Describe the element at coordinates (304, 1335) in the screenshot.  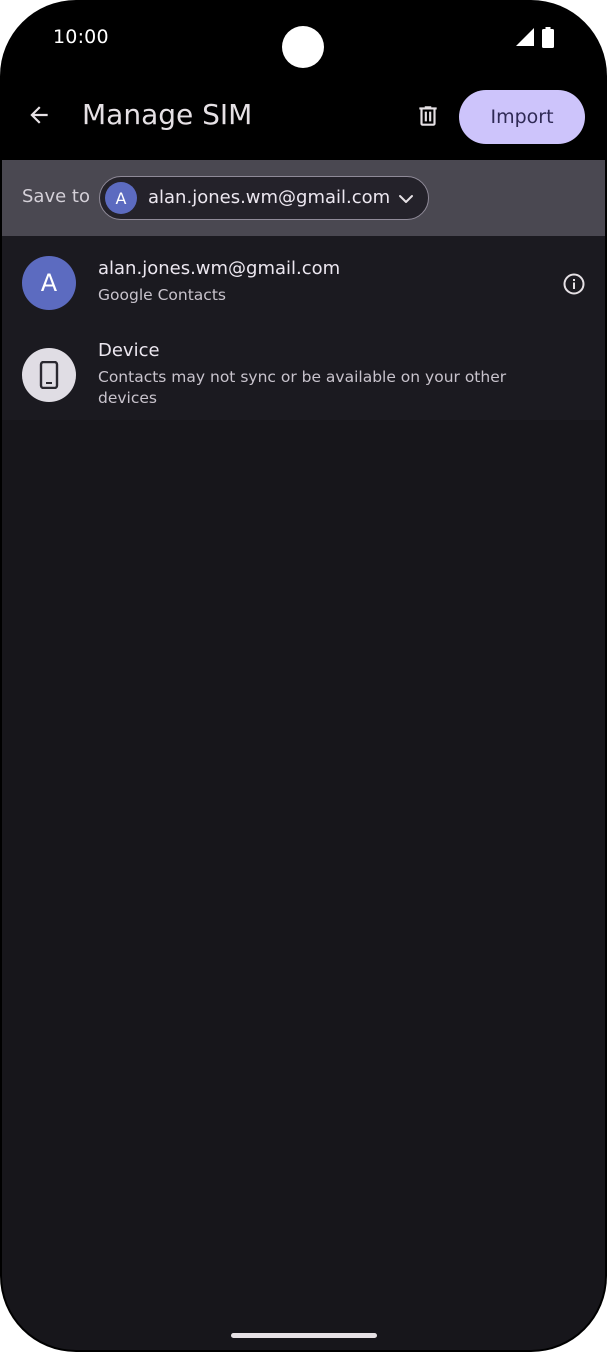
I see `home-indicator` at that location.